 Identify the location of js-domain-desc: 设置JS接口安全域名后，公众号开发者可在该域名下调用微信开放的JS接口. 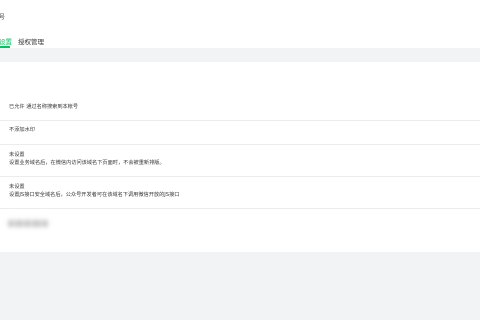
(94, 195).